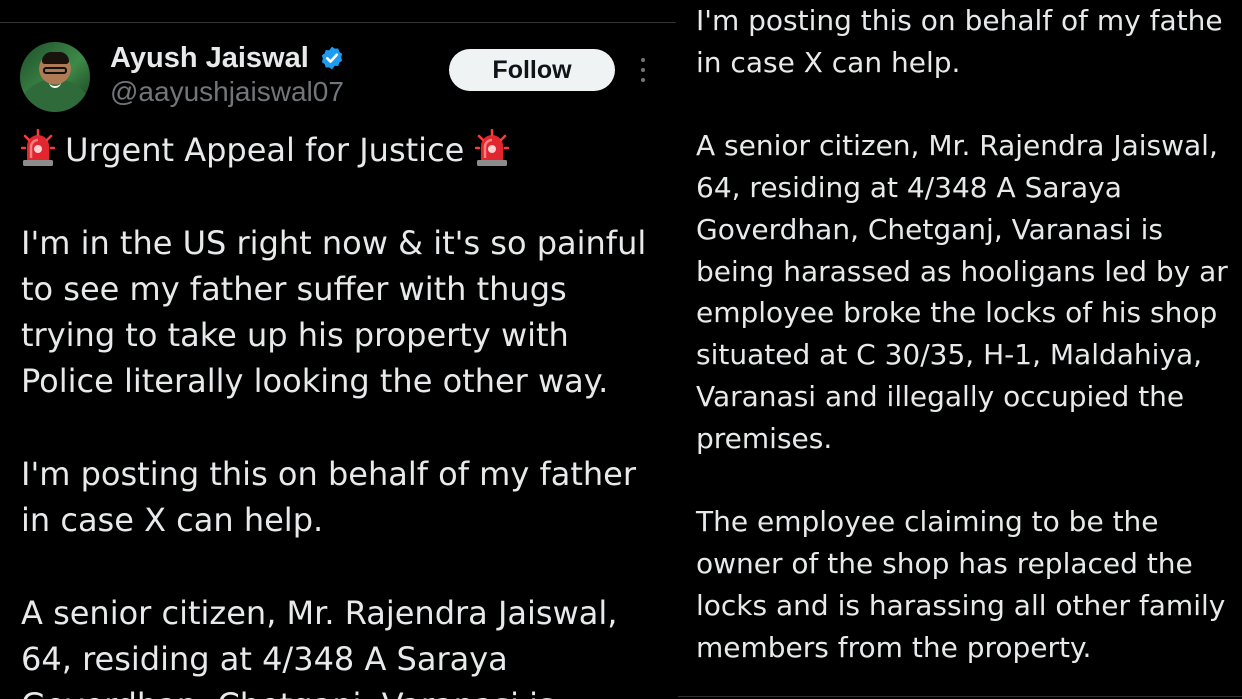  What do you see at coordinates (294, 289) in the screenshot?
I see `text-line: to see my father suffer with thugs` at bounding box center [294, 289].